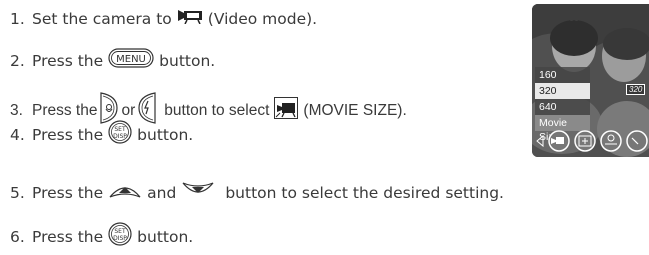 The image size is (649, 255). I want to click on menu-option-640: 640, so click(548, 107).